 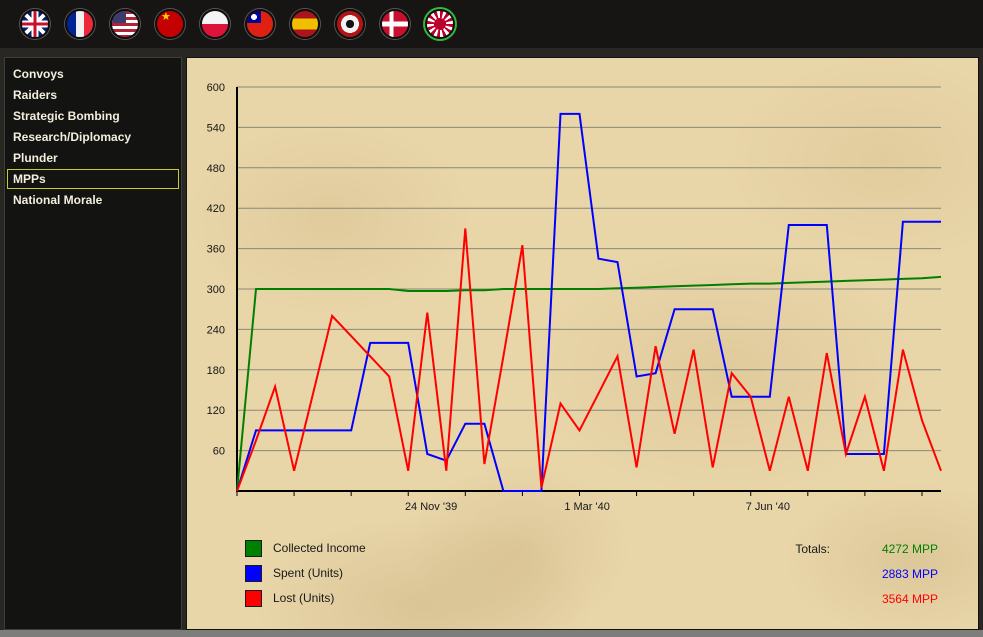 I want to click on totals-row: 2883 MPP, so click(x=866, y=574).